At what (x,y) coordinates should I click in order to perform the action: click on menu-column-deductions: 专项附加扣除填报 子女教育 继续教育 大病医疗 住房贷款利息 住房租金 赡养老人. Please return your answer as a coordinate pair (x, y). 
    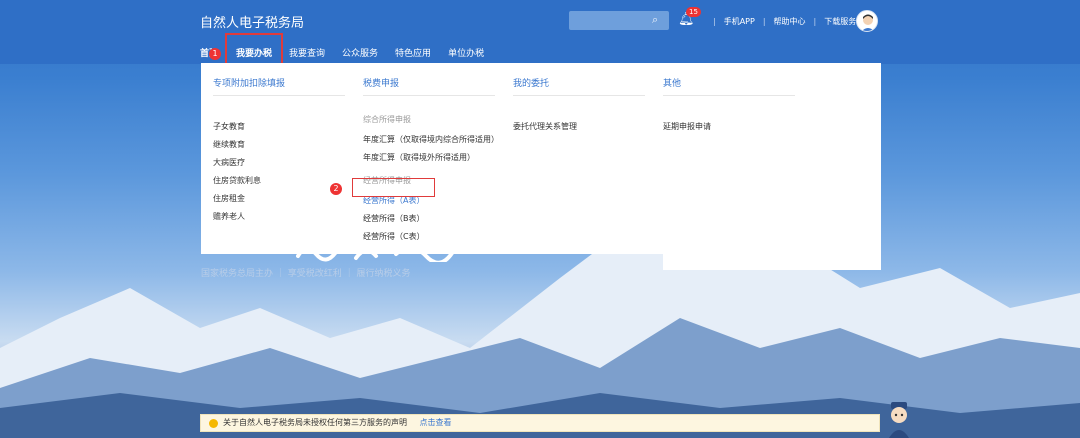
    Looking at the image, I should click on (279, 151).